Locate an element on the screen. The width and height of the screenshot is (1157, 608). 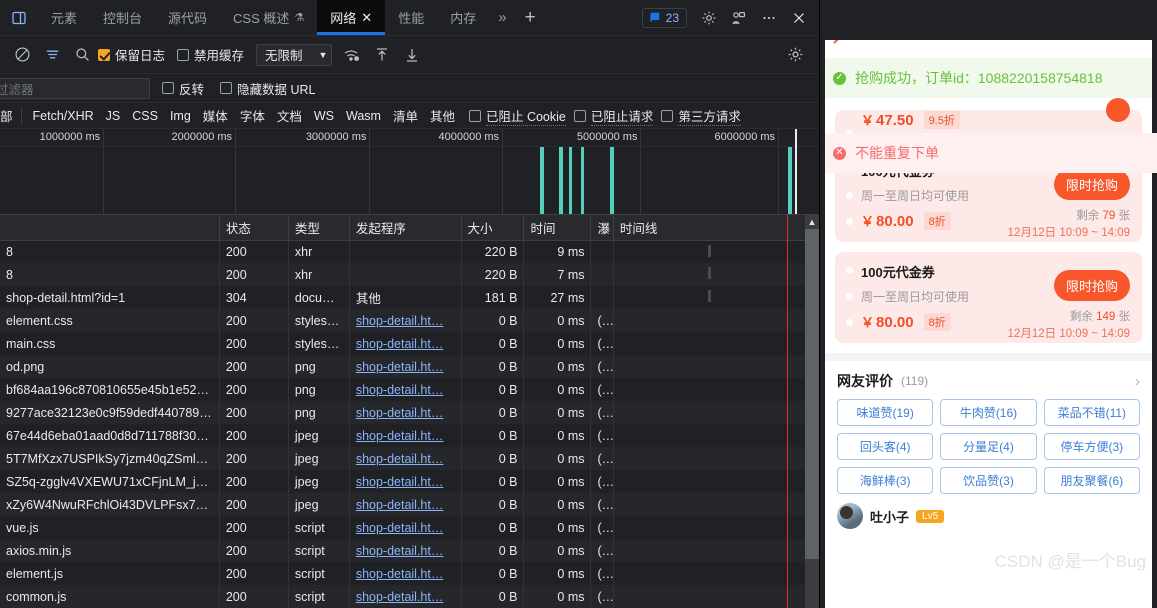
throttle-select: 无限制 ▼ is located at coordinates (294, 54).